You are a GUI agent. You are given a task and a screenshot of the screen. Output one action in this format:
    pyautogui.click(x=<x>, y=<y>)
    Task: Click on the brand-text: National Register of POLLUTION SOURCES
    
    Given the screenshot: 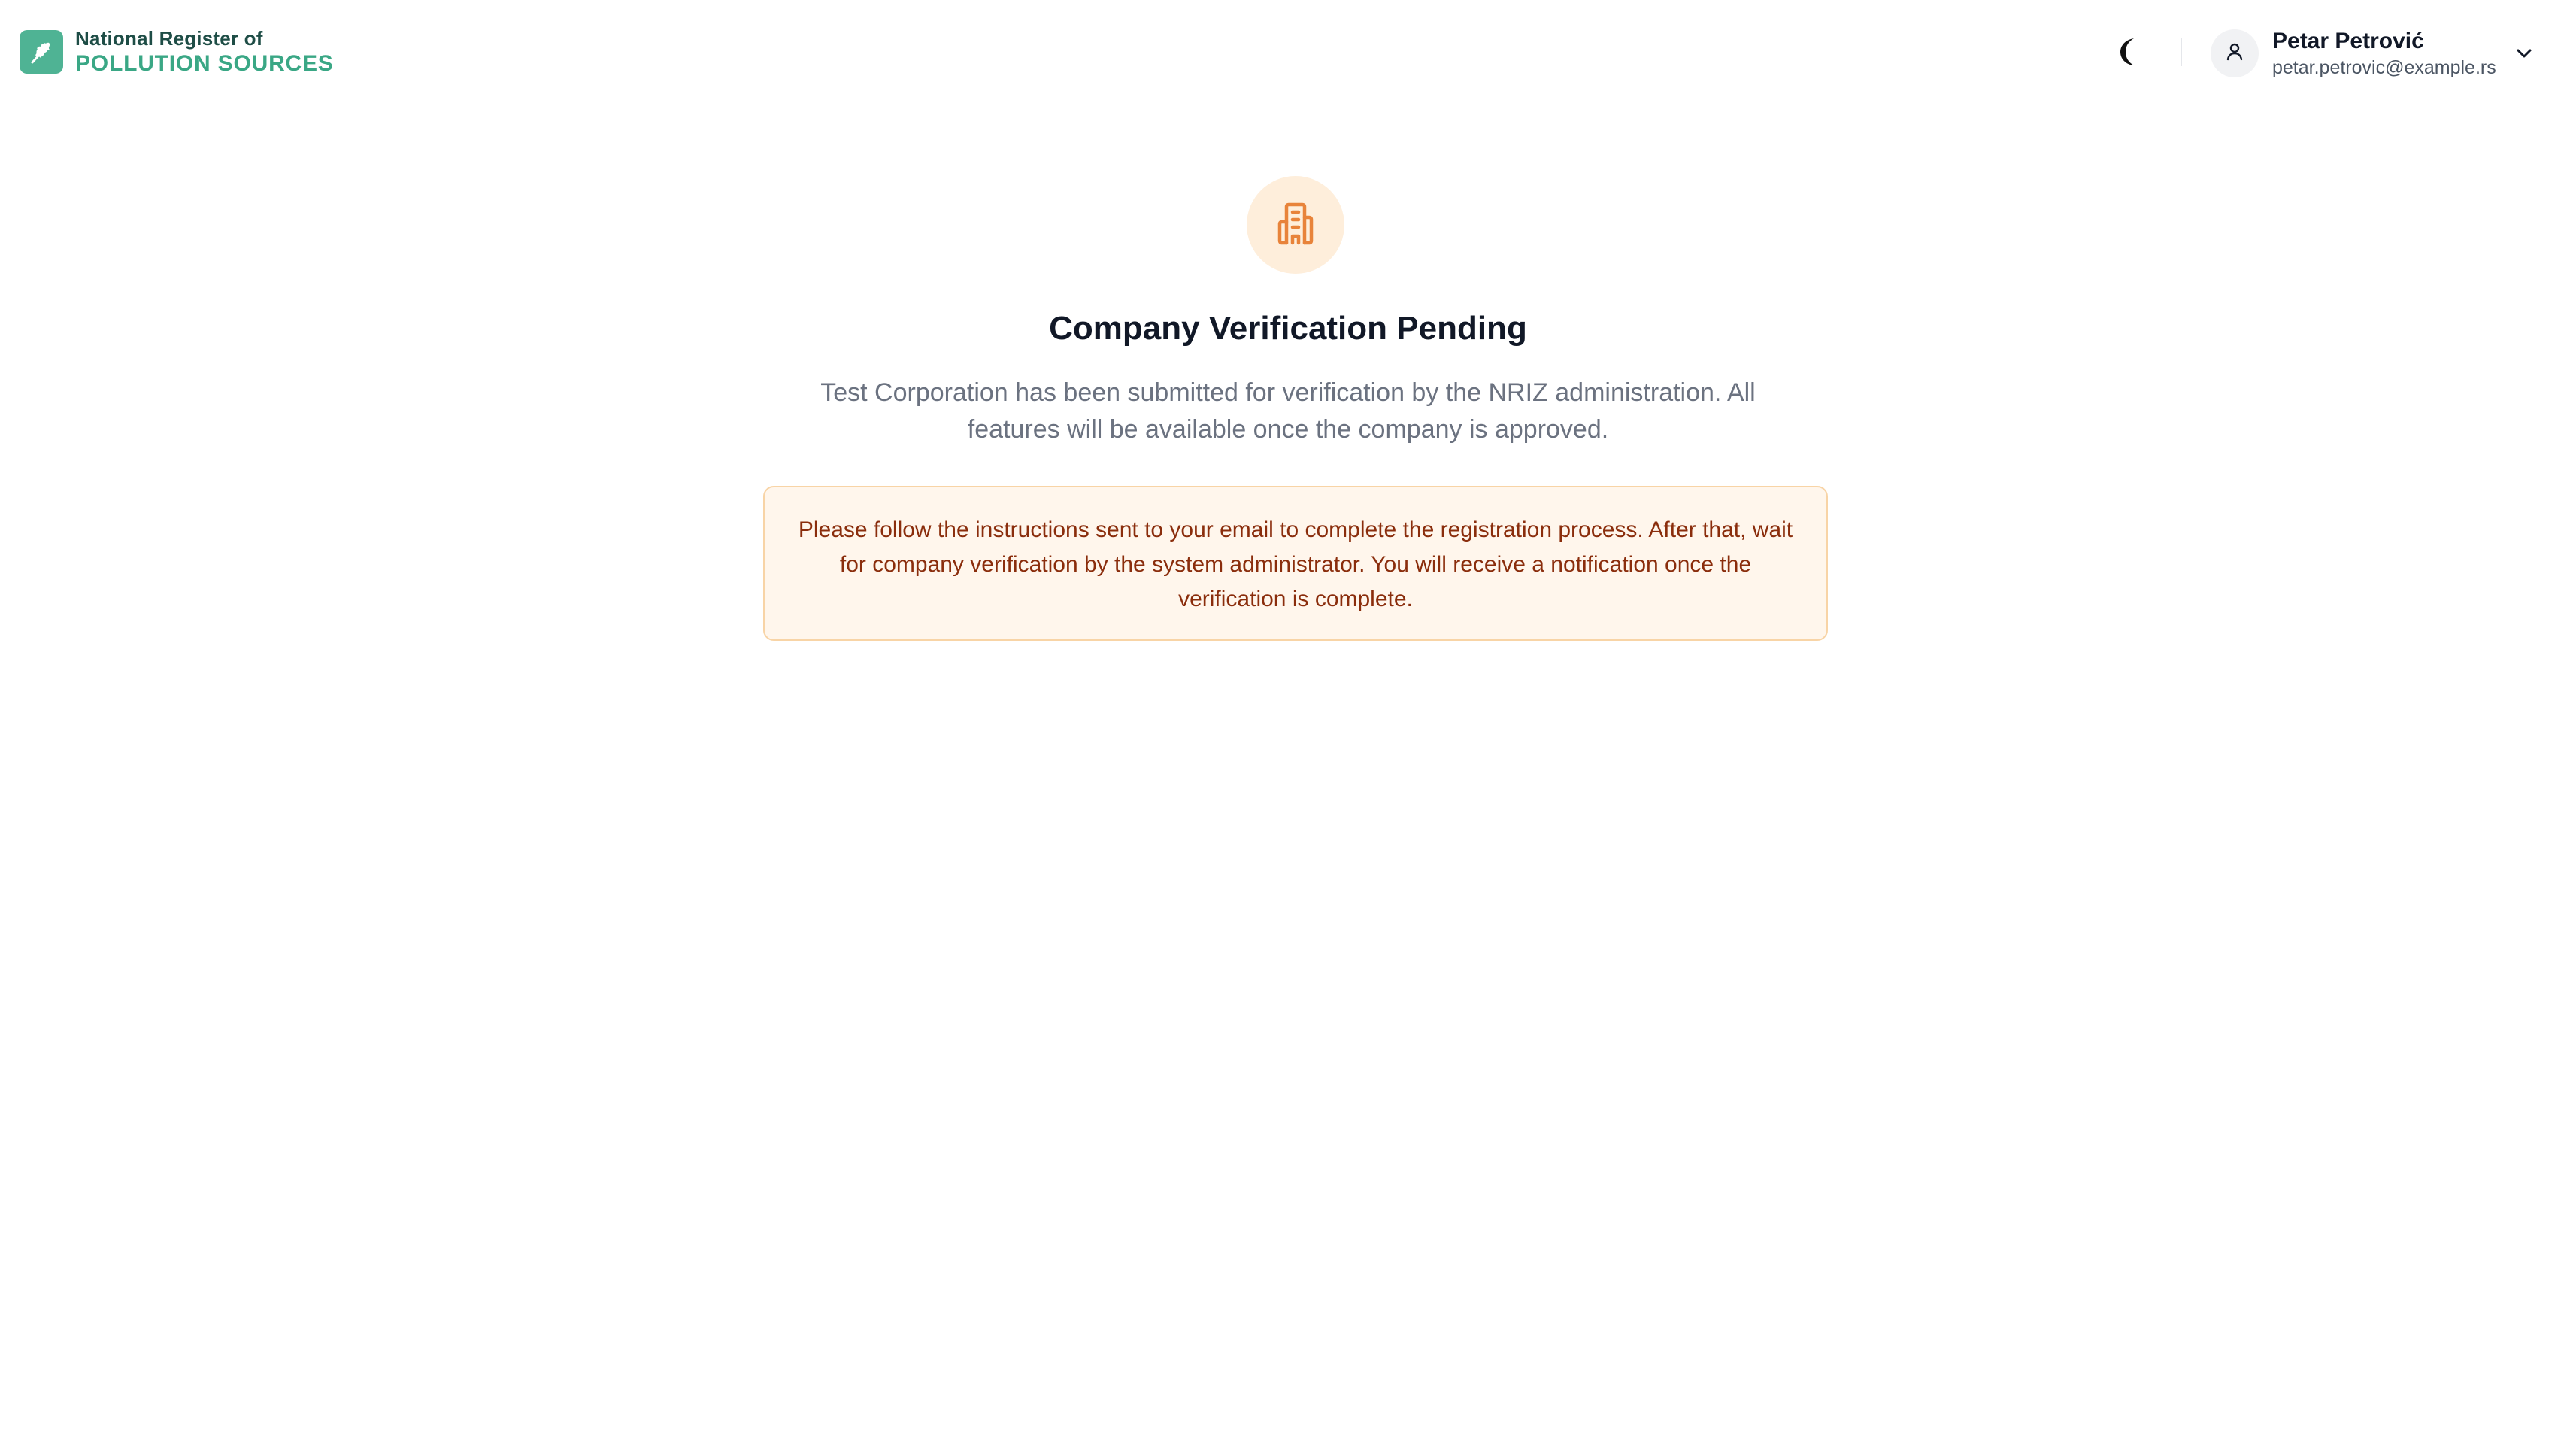 What is the action you would take?
    pyautogui.click(x=204, y=52)
    